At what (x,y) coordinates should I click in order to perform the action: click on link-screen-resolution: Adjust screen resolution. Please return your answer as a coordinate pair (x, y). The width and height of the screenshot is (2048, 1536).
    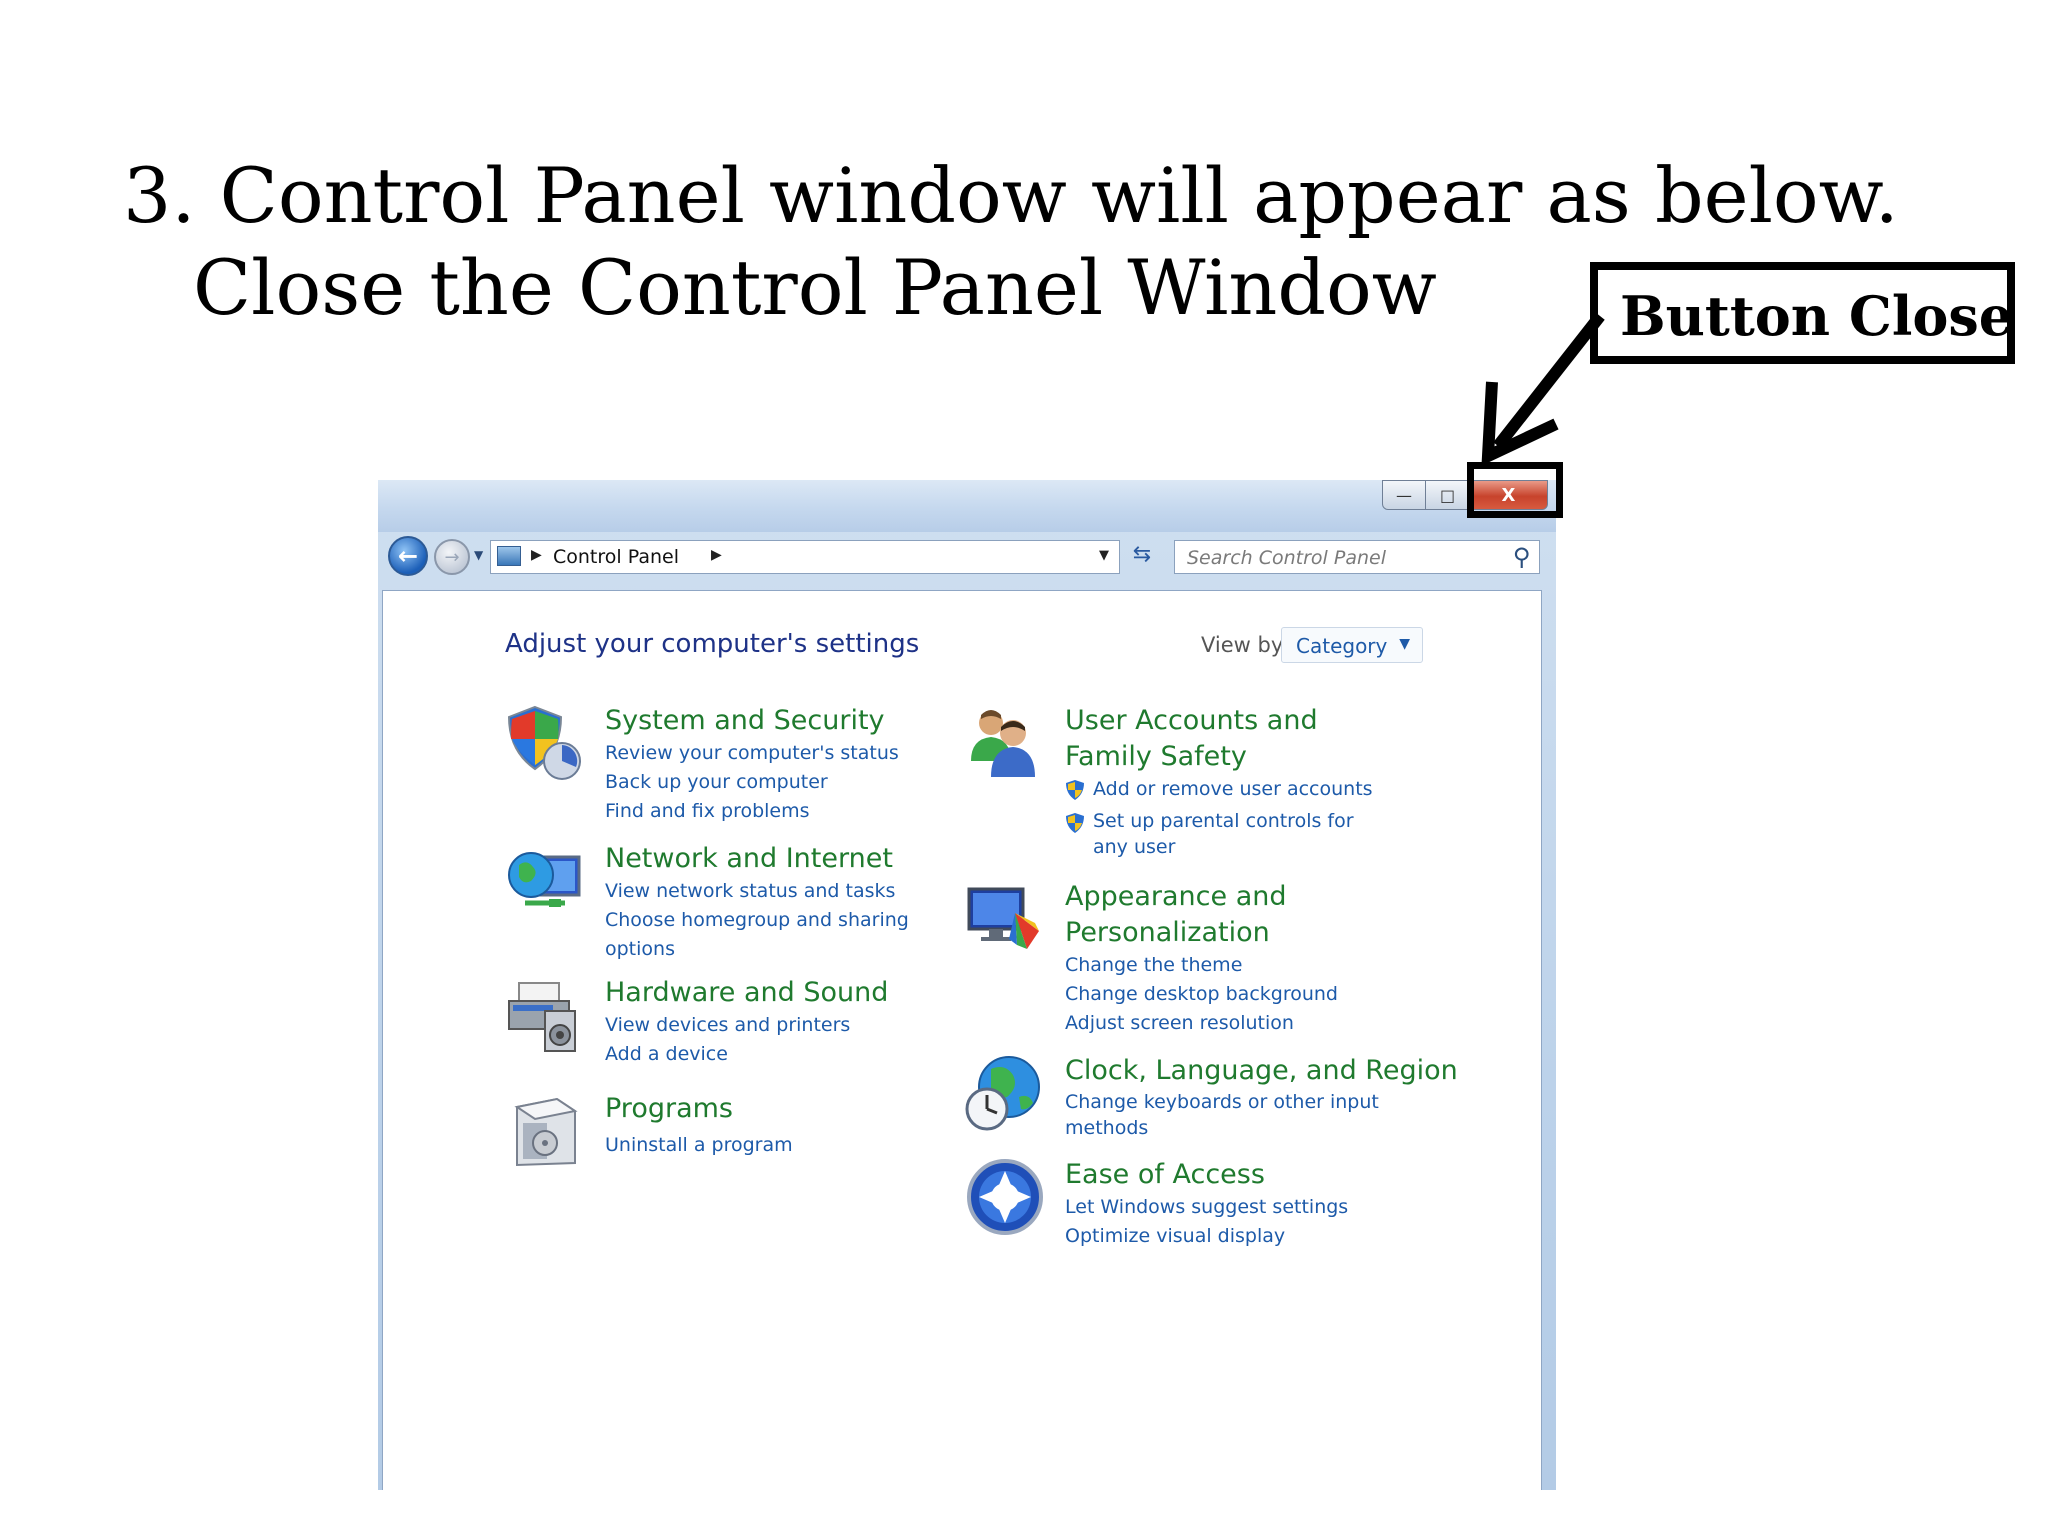
    Looking at the image, I should click on (1201, 1023).